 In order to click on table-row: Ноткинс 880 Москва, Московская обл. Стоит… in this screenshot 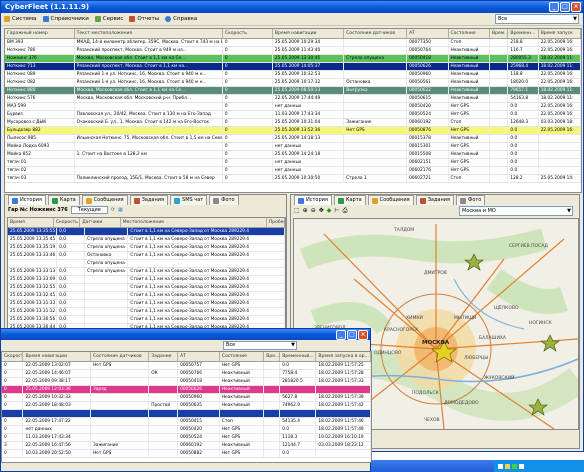, I will do `click(293, 91)`.